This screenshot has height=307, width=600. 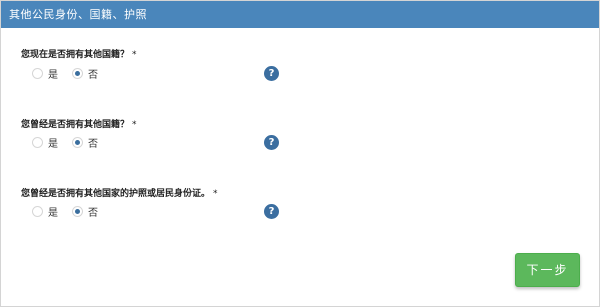 What do you see at coordinates (65, 142) in the screenshot?
I see `radio-group-q2: 是 否` at bounding box center [65, 142].